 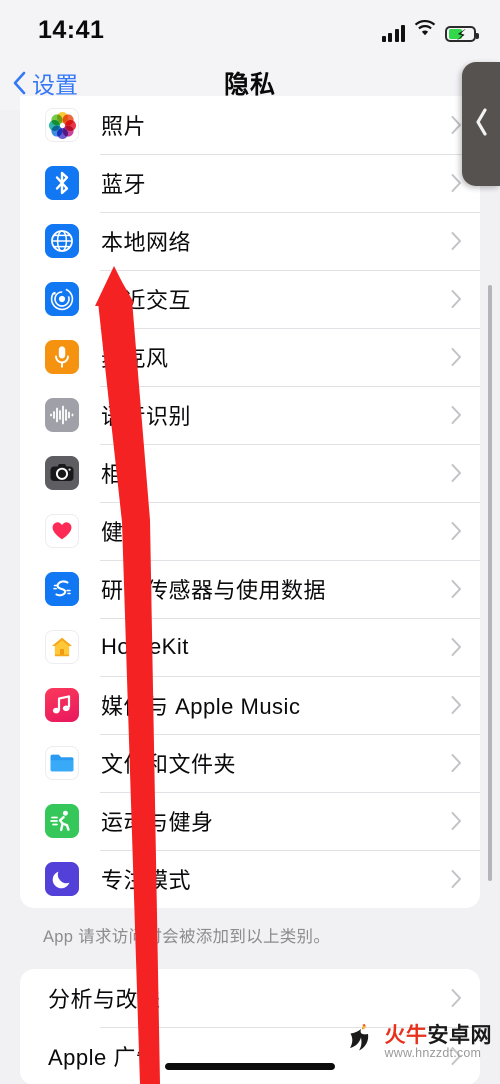 What do you see at coordinates (62, 763) in the screenshot?
I see `folder-icon` at bounding box center [62, 763].